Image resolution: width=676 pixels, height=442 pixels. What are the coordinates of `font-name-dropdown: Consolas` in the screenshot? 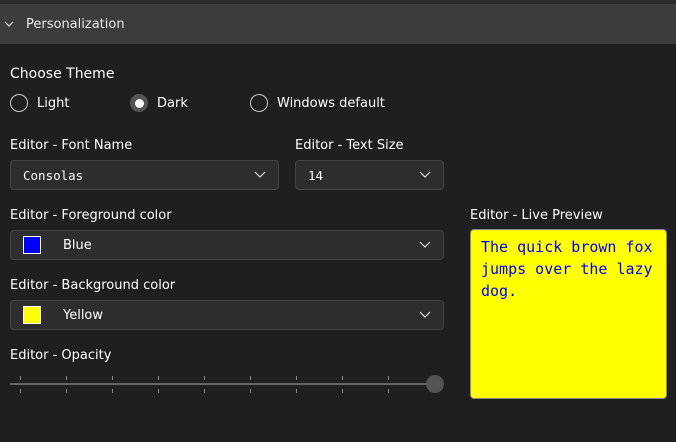 It's located at (144, 175).